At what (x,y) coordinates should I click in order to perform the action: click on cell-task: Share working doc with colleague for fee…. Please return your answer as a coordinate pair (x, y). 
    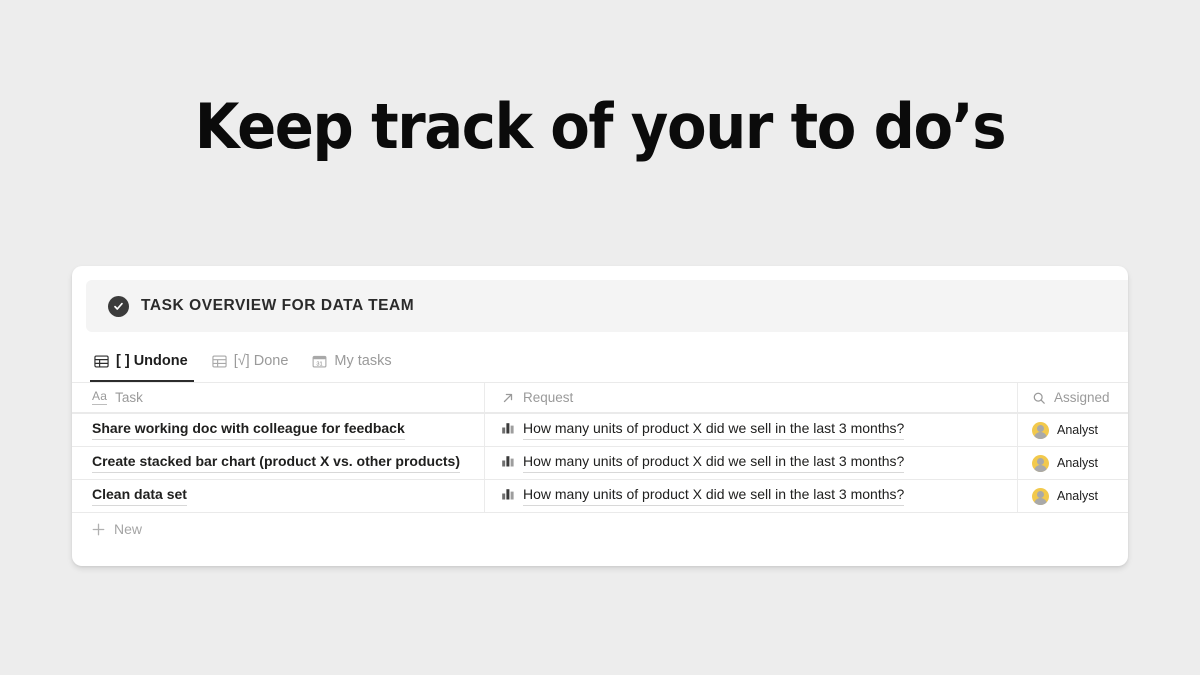
    Looking at the image, I should click on (278, 430).